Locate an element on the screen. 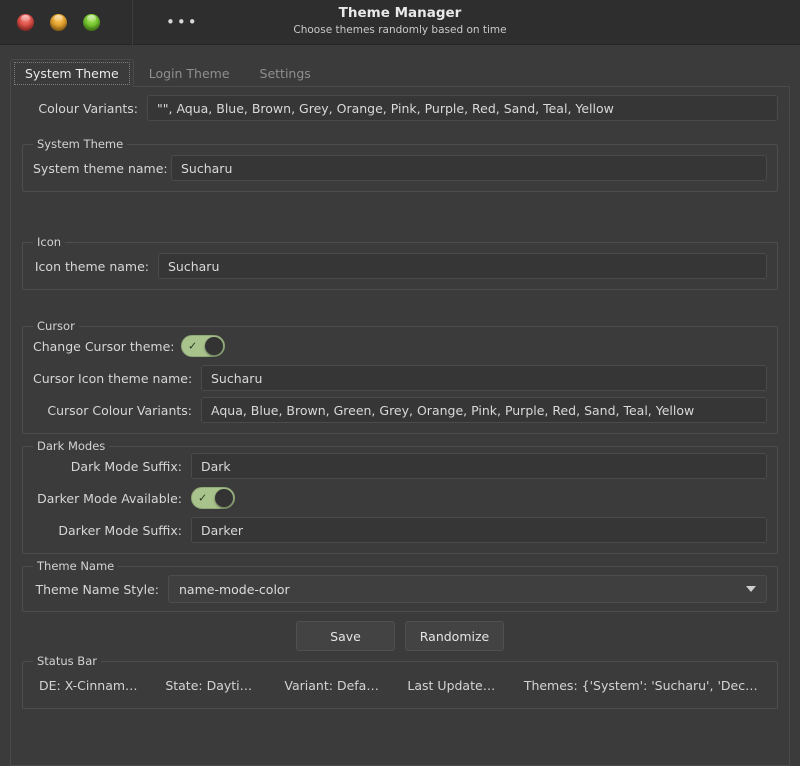  change-cursor-theme-toggle: ✓ is located at coordinates (203, 346).